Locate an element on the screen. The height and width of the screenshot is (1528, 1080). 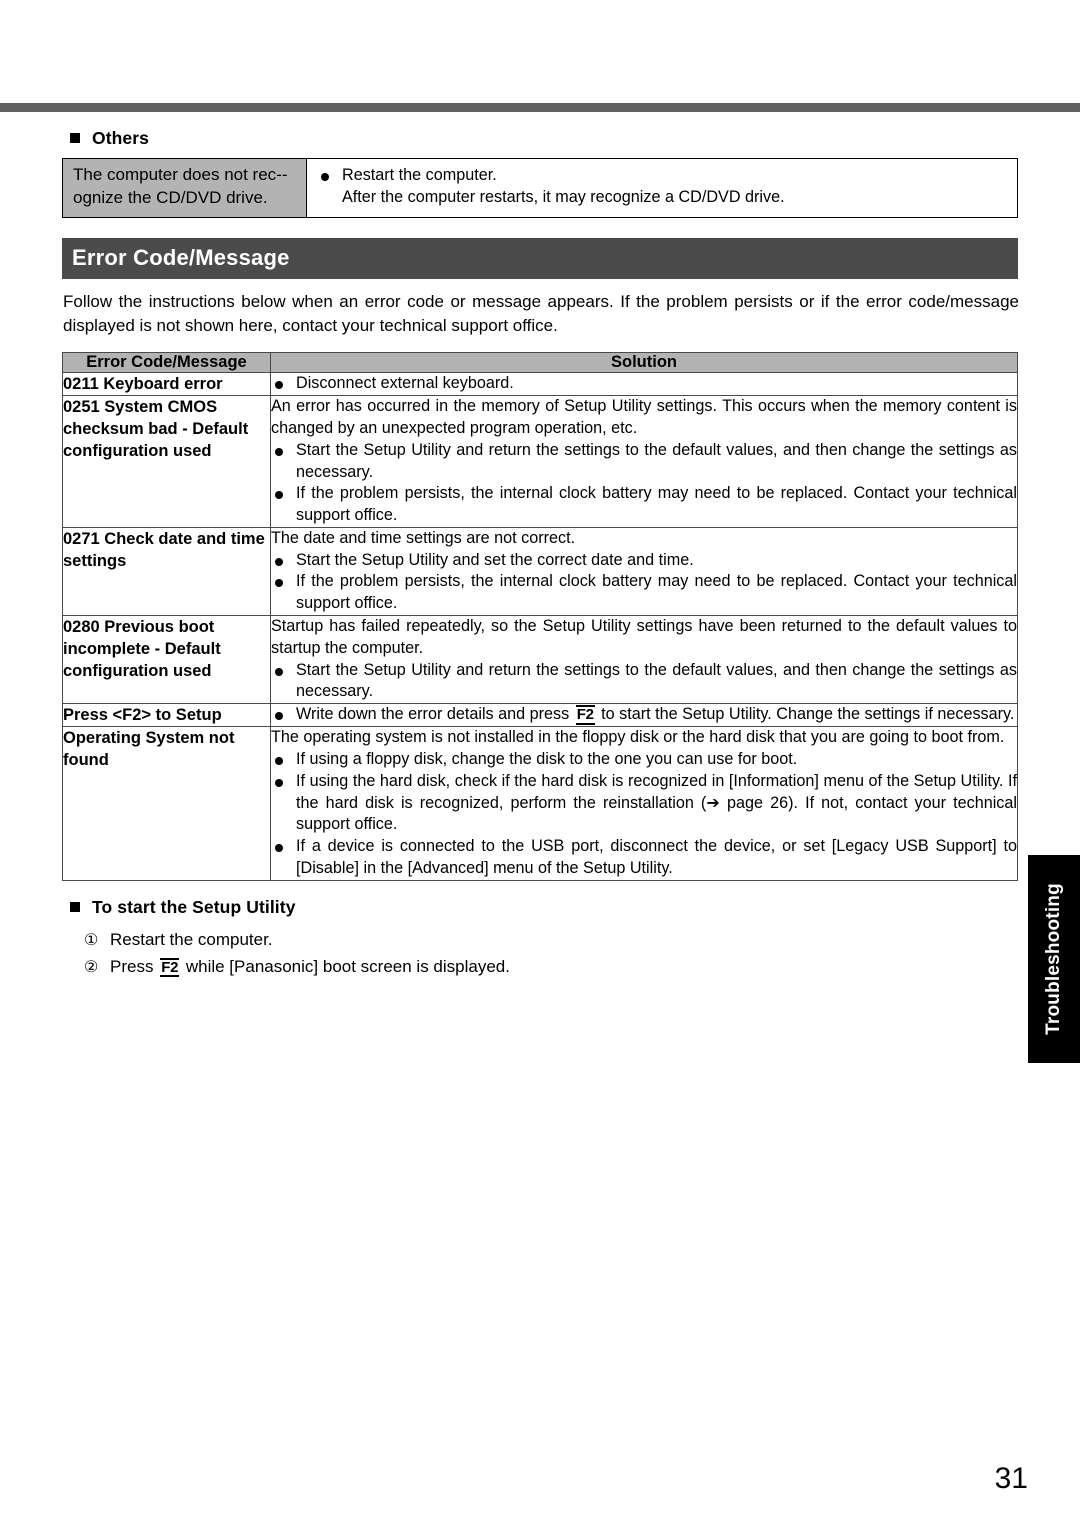
section-heading-others: Others is located at coordinates (544, 138).